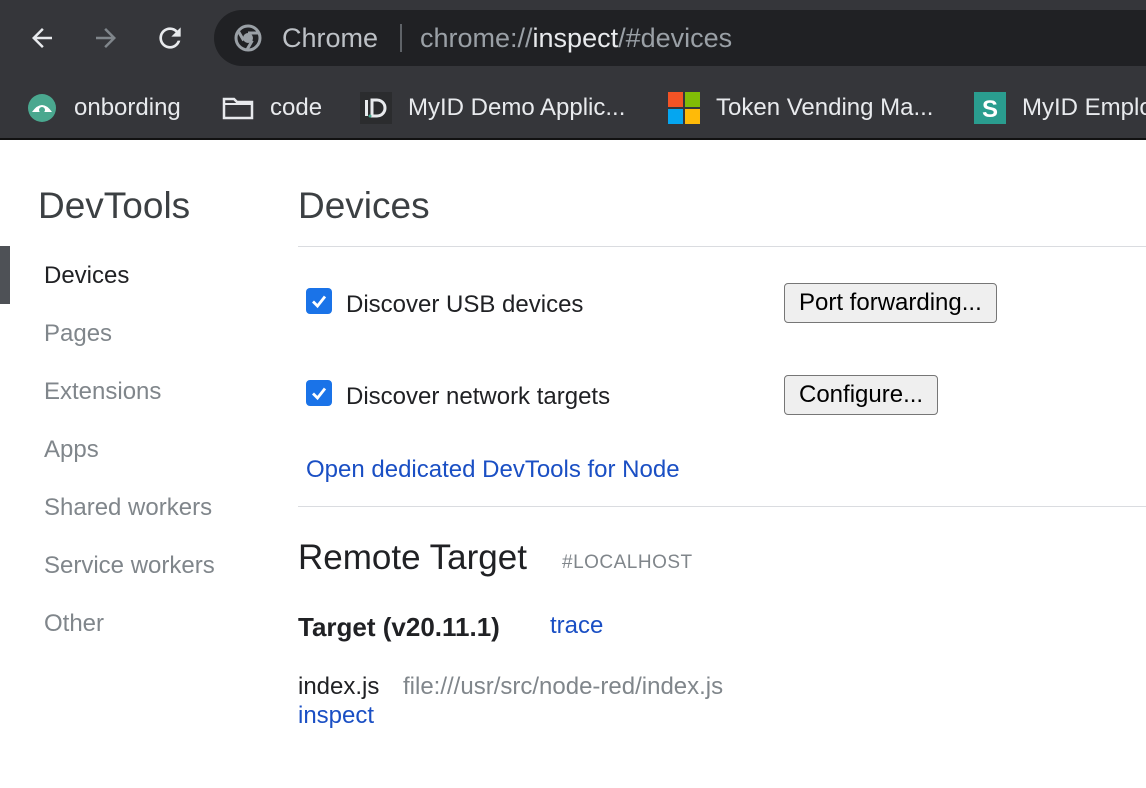  I want to click on discover-usb-label: Discover USB devices, so click(465, 304).